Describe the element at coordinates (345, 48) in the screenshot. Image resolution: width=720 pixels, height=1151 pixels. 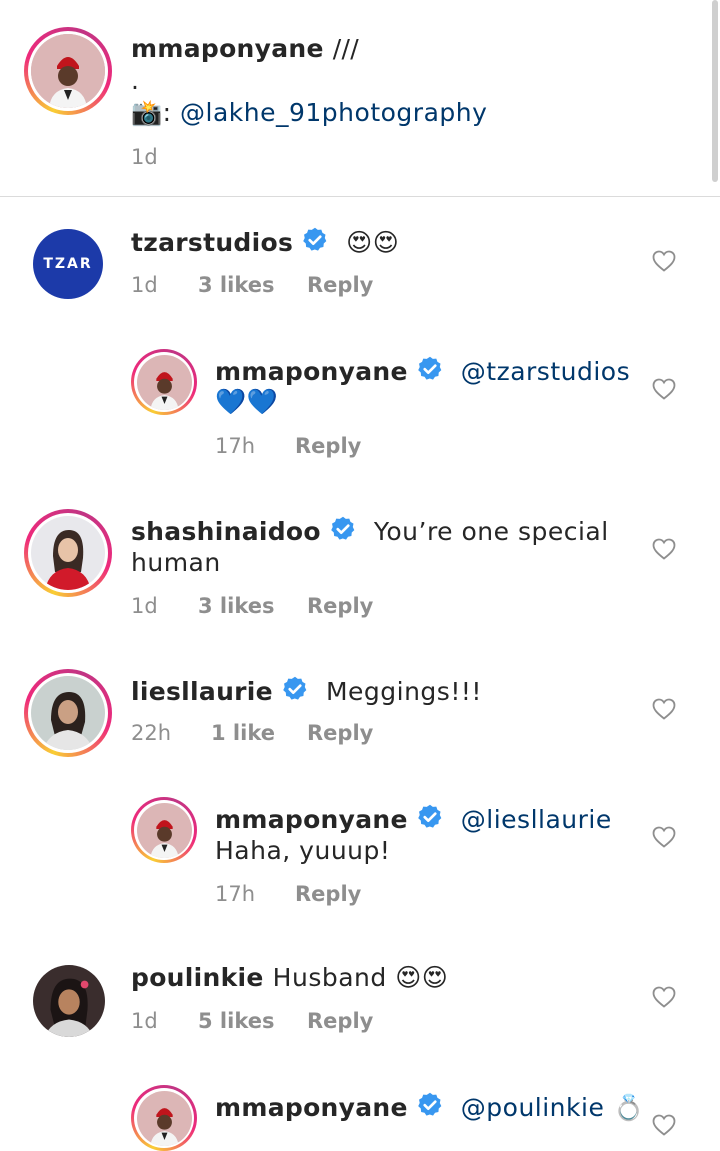
I see `post-caption-suffix: ///` at that location.